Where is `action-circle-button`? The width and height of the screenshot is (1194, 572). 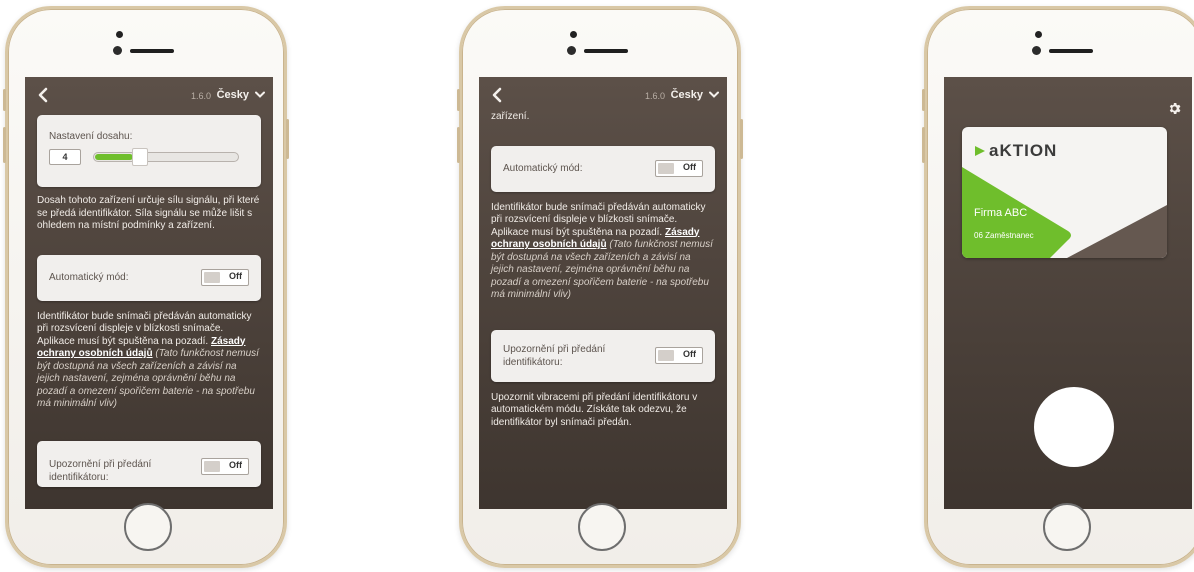
action-circle-button is located at coordinates (1074, 427).